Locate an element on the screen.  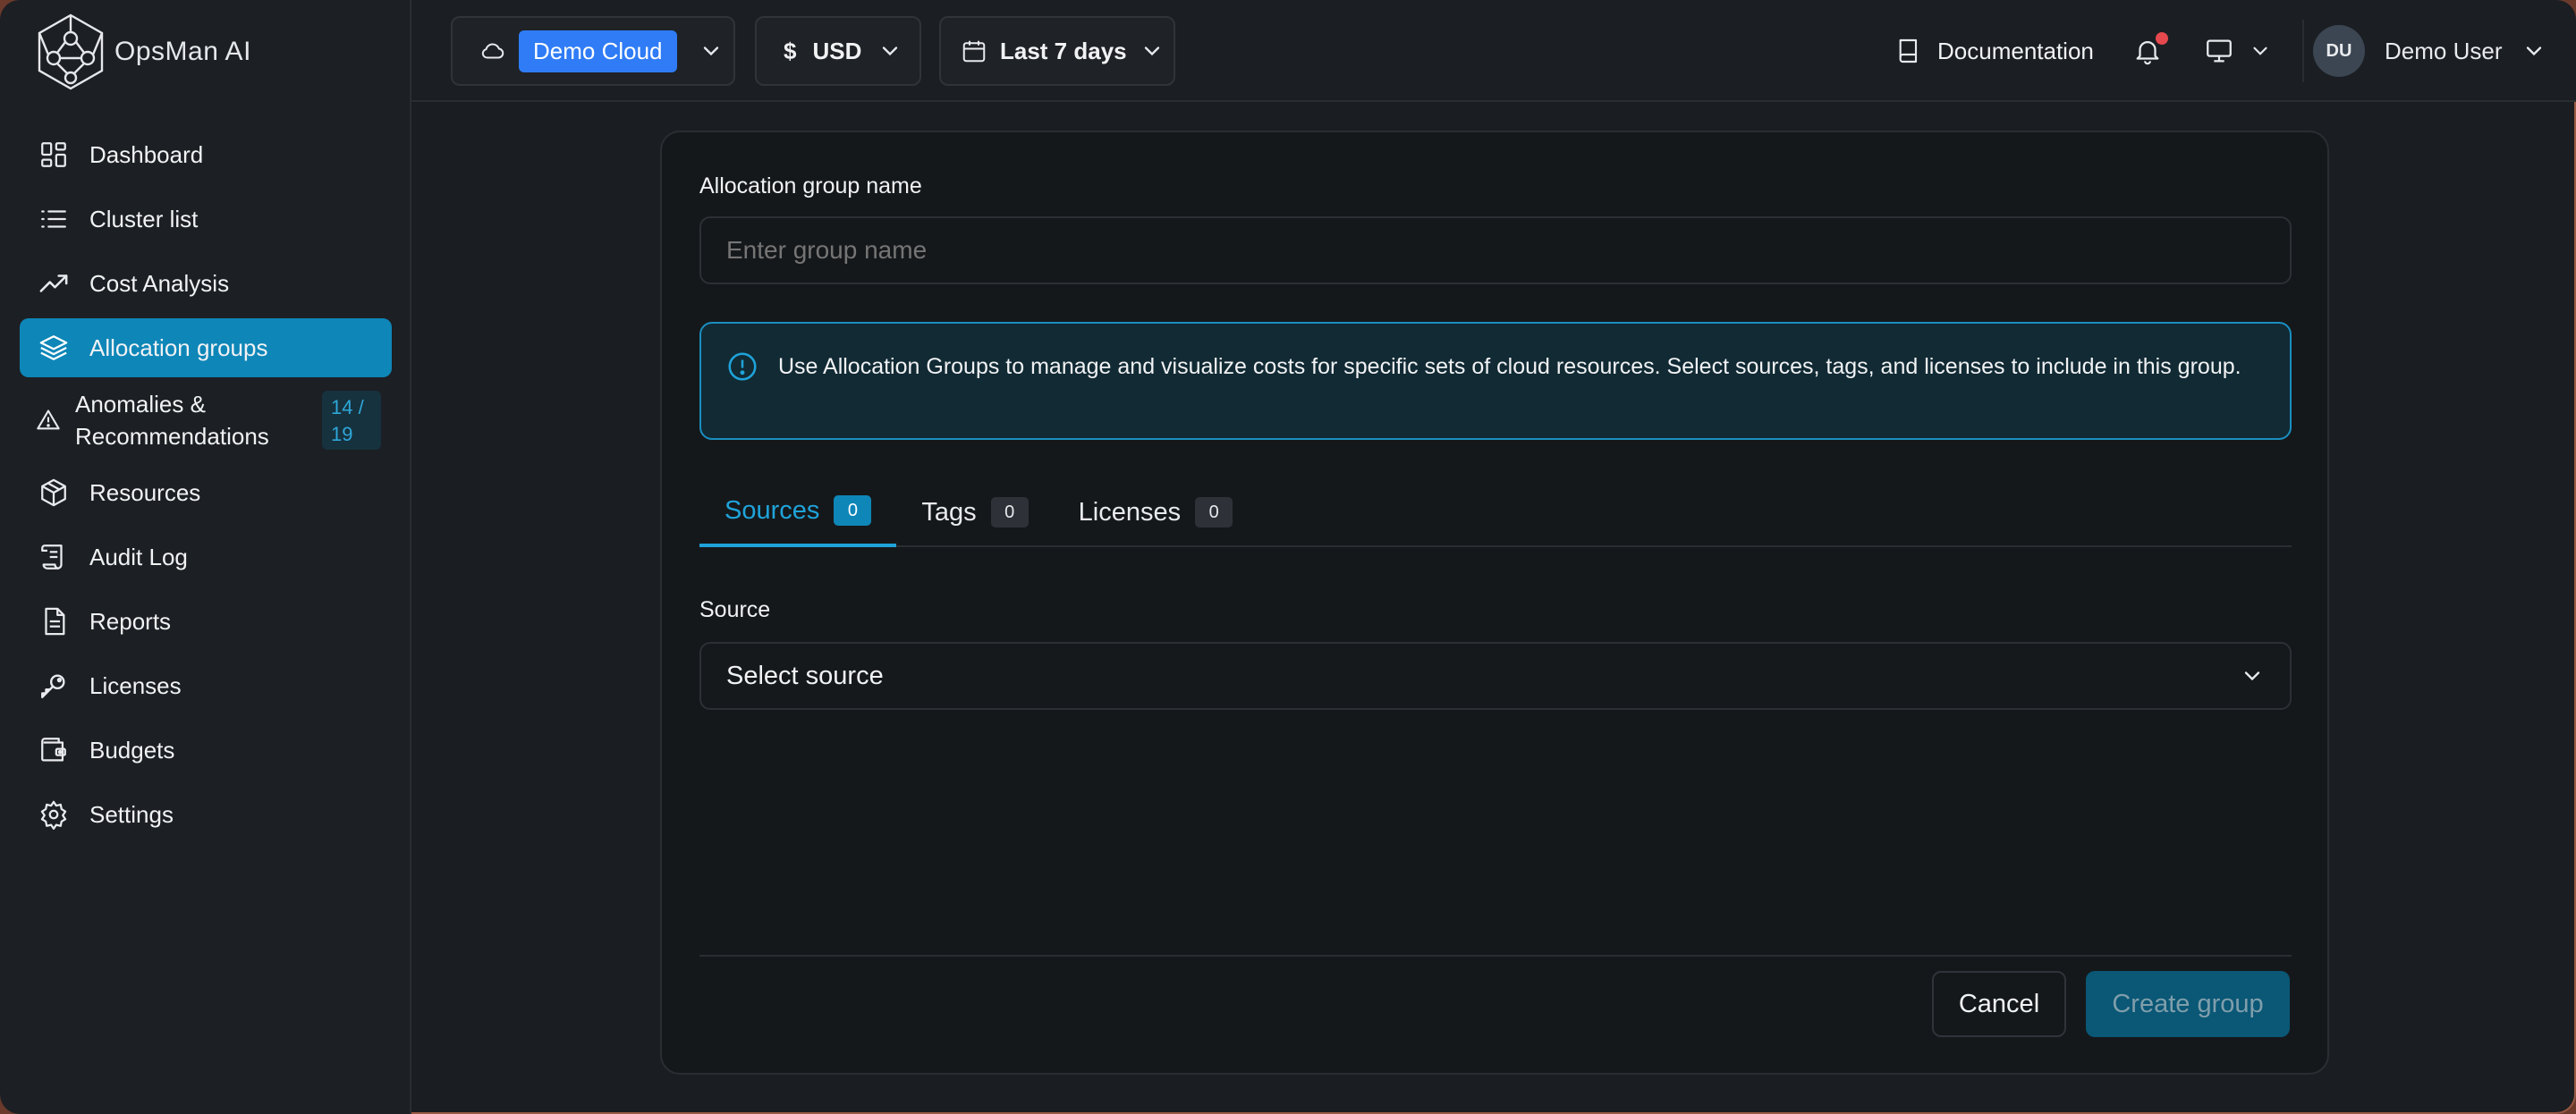
sidebar-item-cluster-list: Cluster list is located at coordinates (206, 219).